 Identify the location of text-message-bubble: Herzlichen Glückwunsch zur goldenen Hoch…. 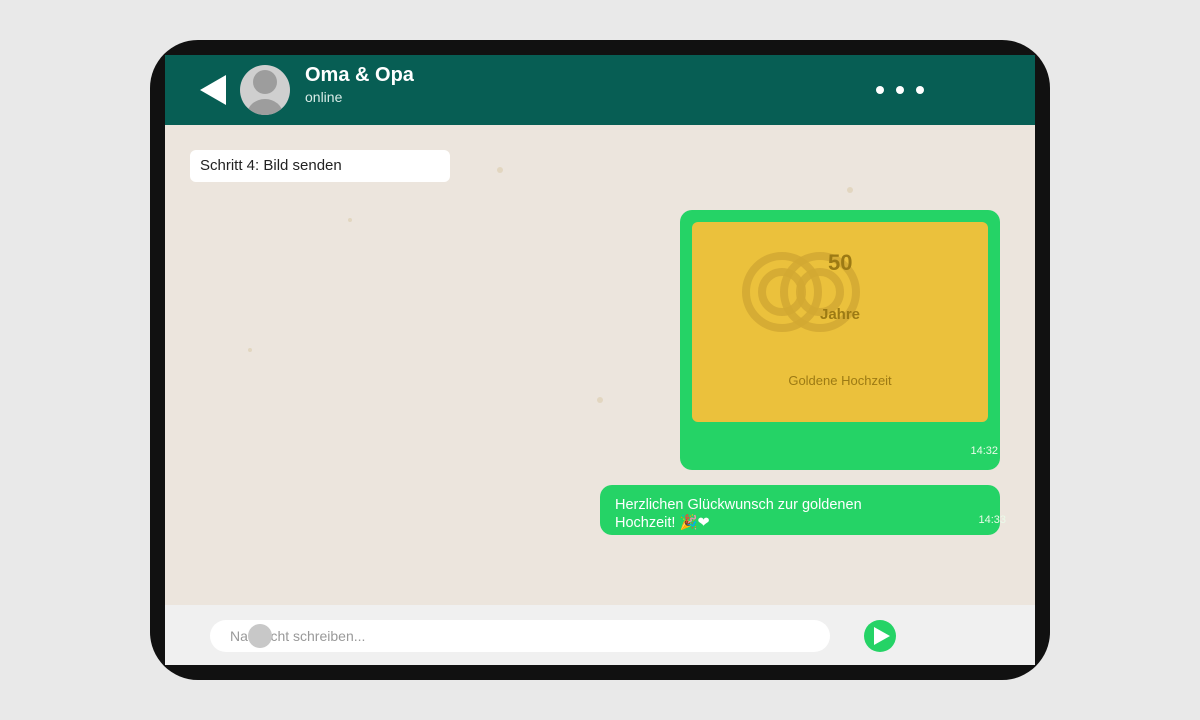
(803, 510).